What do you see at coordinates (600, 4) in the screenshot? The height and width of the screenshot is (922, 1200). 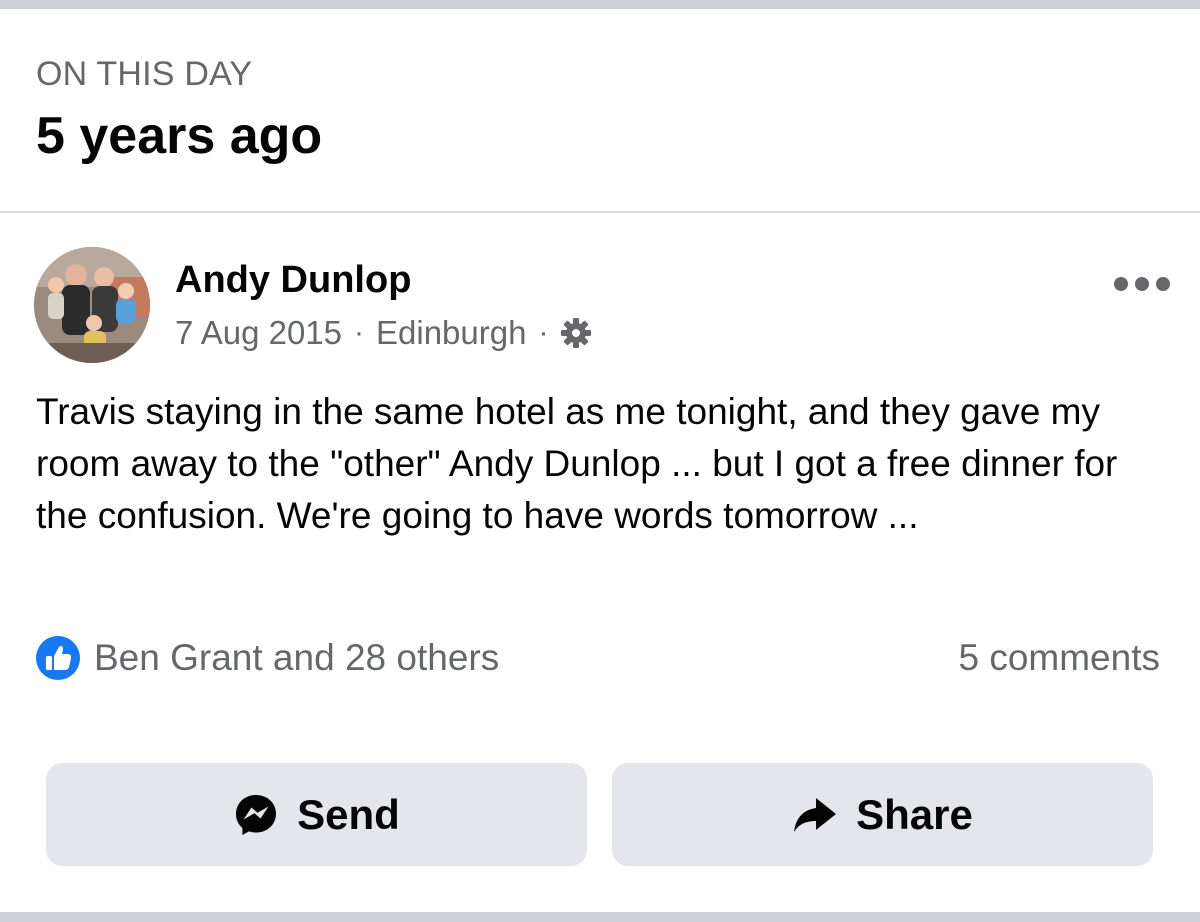 I see `top-separator-bar` at bounding box center [600, 4].